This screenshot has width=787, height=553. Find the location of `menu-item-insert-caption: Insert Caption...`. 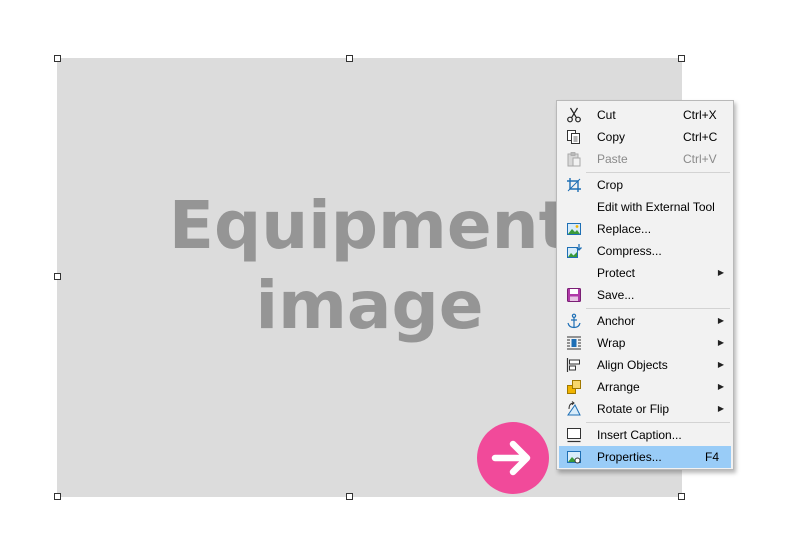

menu-item-insert-caption: Insert Caption... is located at coordinates (645, 435).